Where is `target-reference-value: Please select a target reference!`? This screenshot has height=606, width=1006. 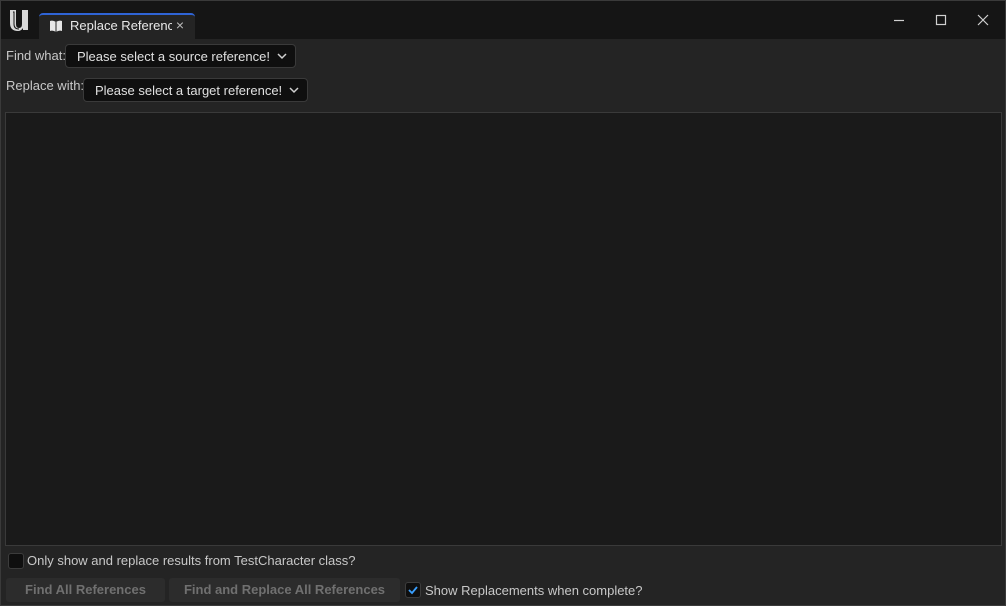
target-reference-value: Please select a target reference! is located at coordinates (189, 90).